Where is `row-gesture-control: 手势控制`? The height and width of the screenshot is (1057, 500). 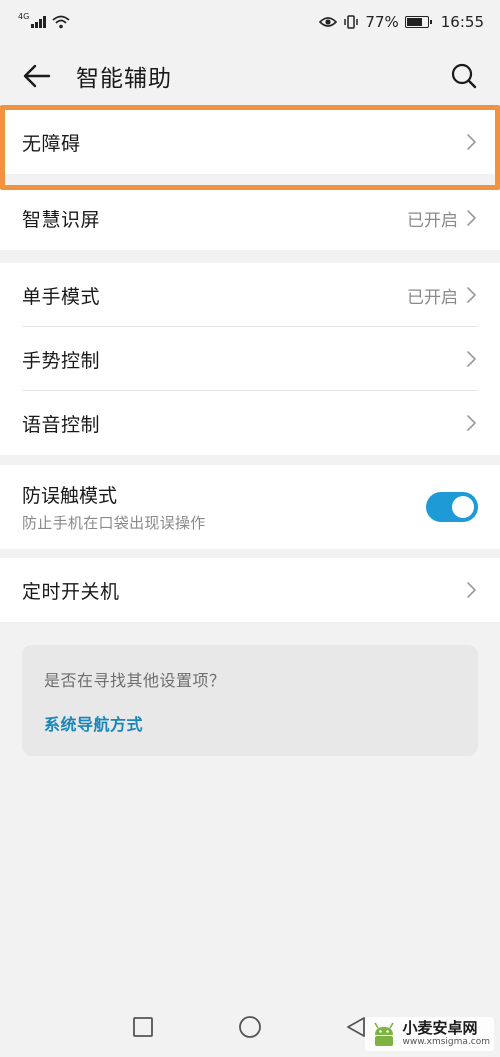 row-gesture-control: 手势控制 is located at coordinates (250, 359).